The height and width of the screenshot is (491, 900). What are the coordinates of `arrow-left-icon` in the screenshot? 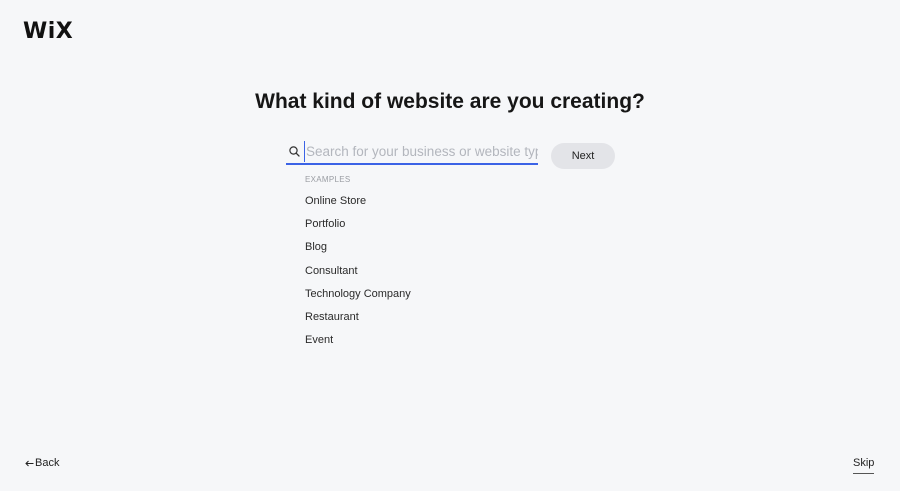 It's located at (29, 463).